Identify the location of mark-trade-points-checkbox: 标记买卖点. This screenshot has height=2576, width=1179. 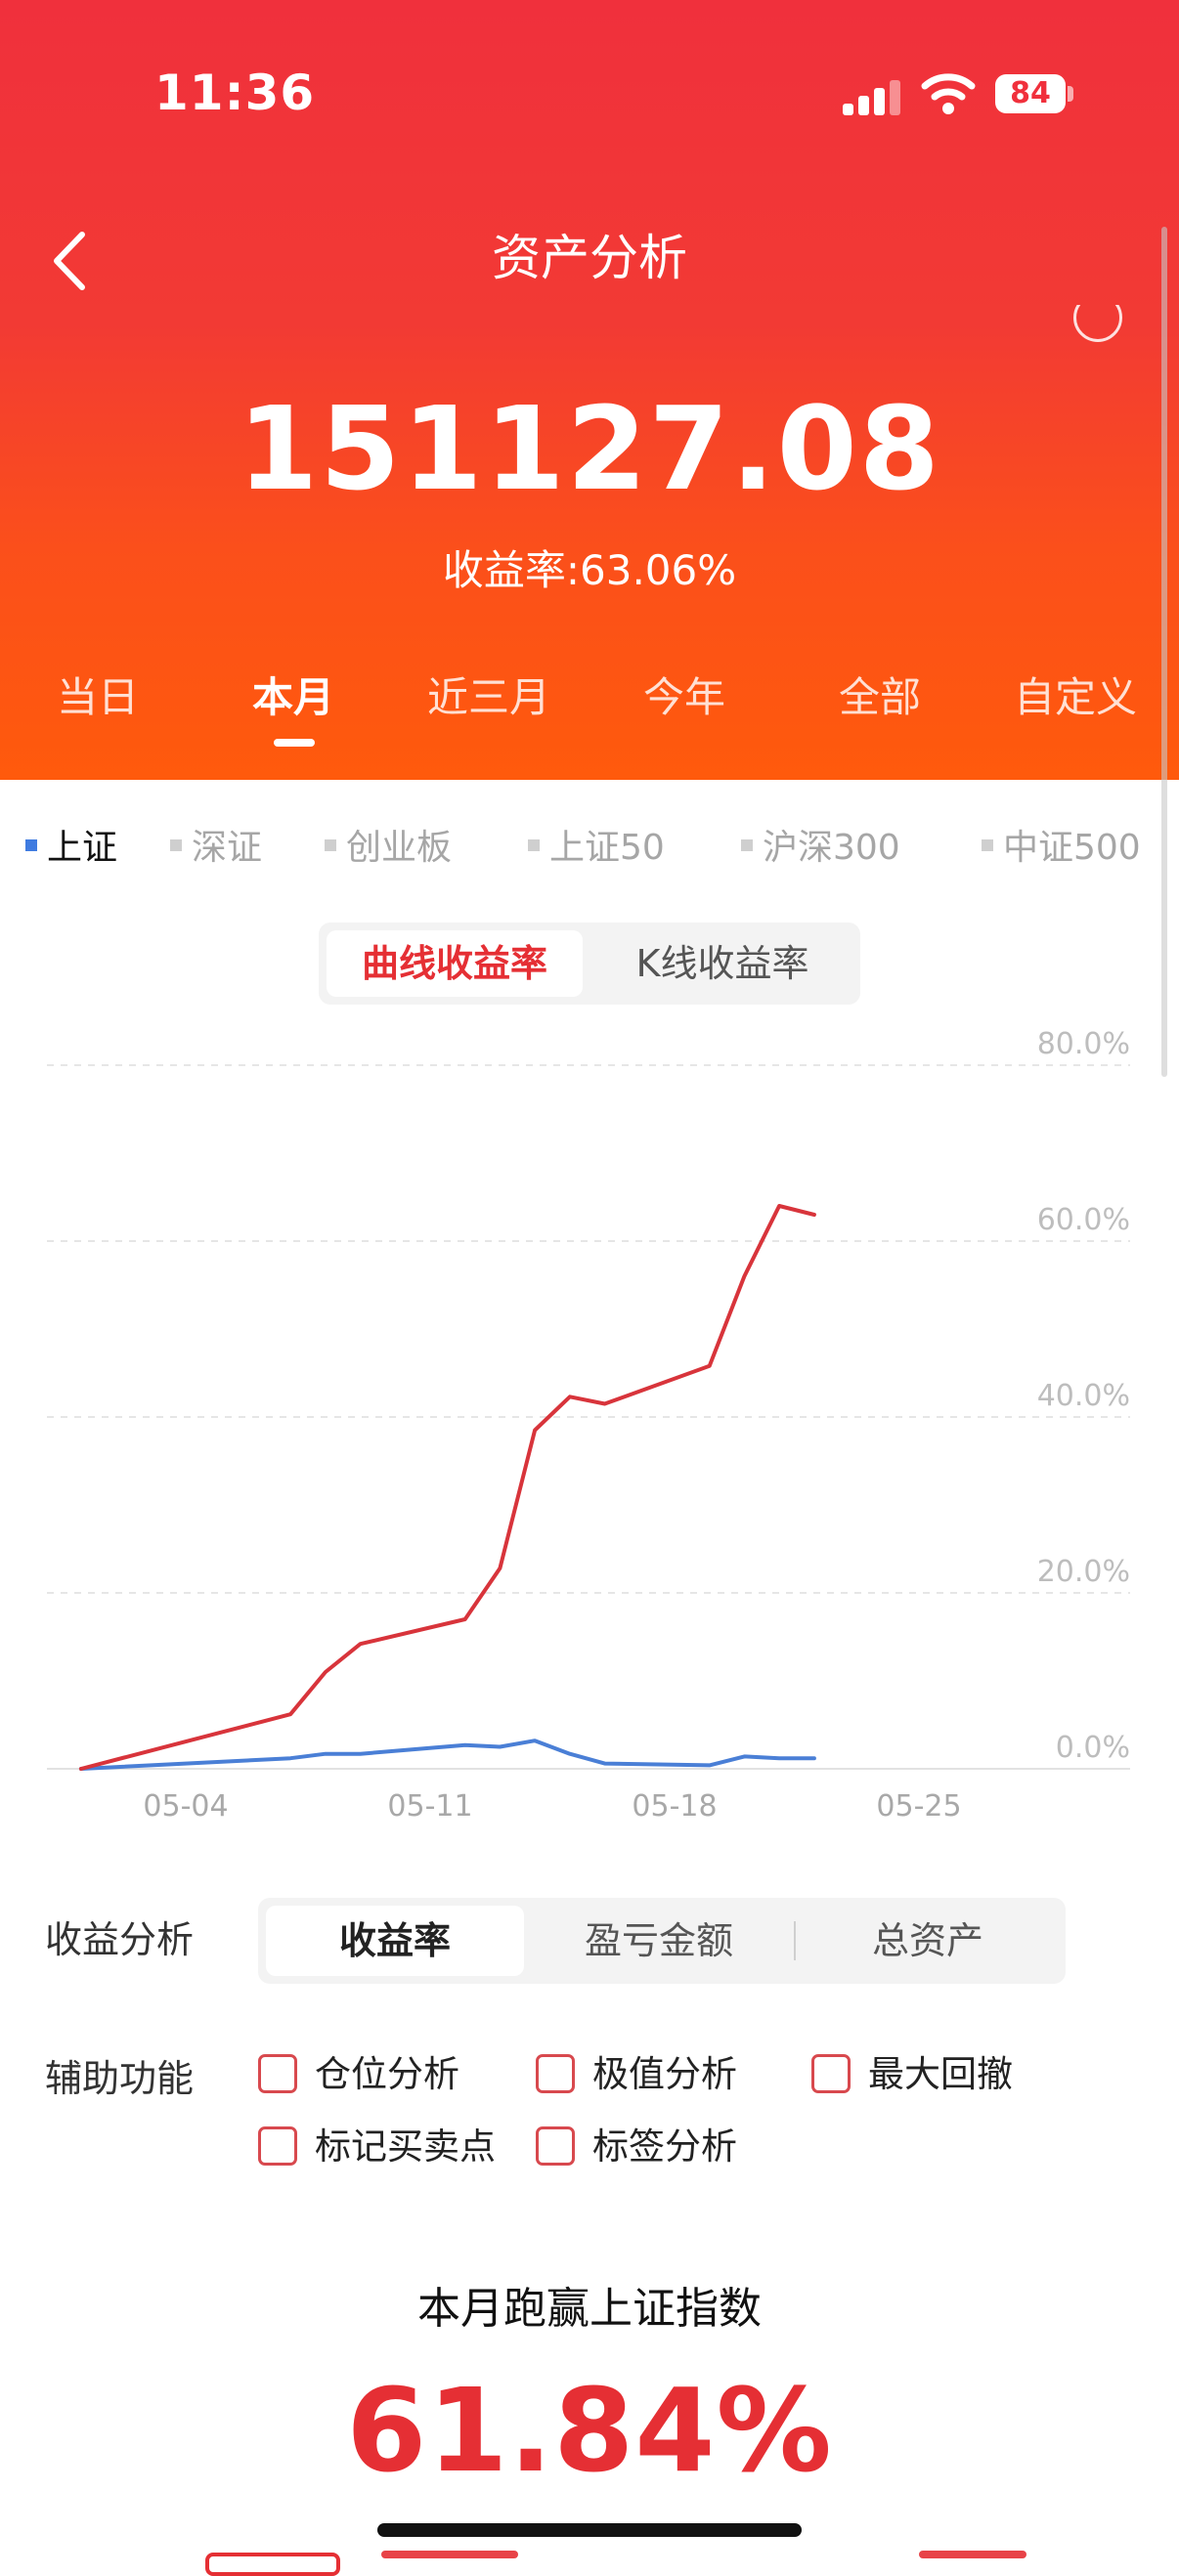
(377, 2146).